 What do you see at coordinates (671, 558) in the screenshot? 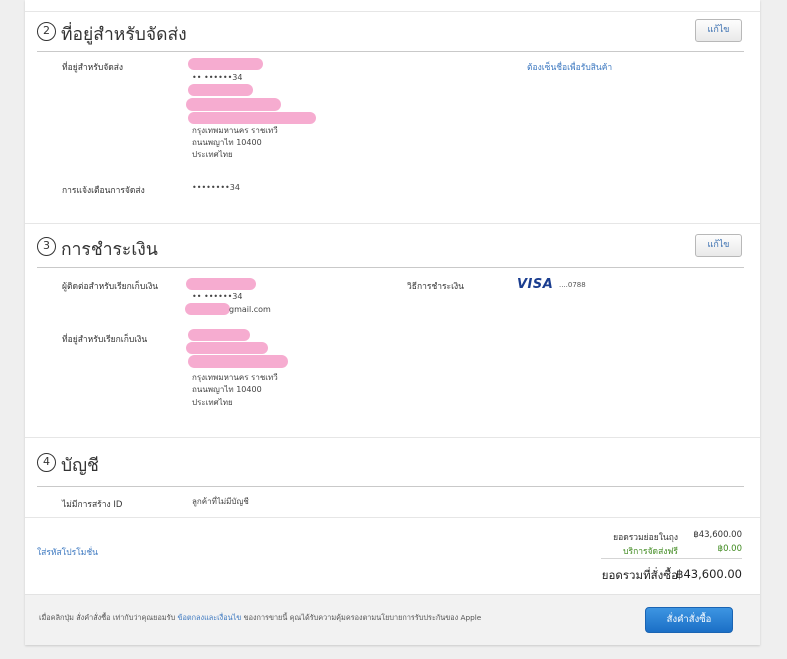
I see `summary-rule` at bounding box center [671, 558].